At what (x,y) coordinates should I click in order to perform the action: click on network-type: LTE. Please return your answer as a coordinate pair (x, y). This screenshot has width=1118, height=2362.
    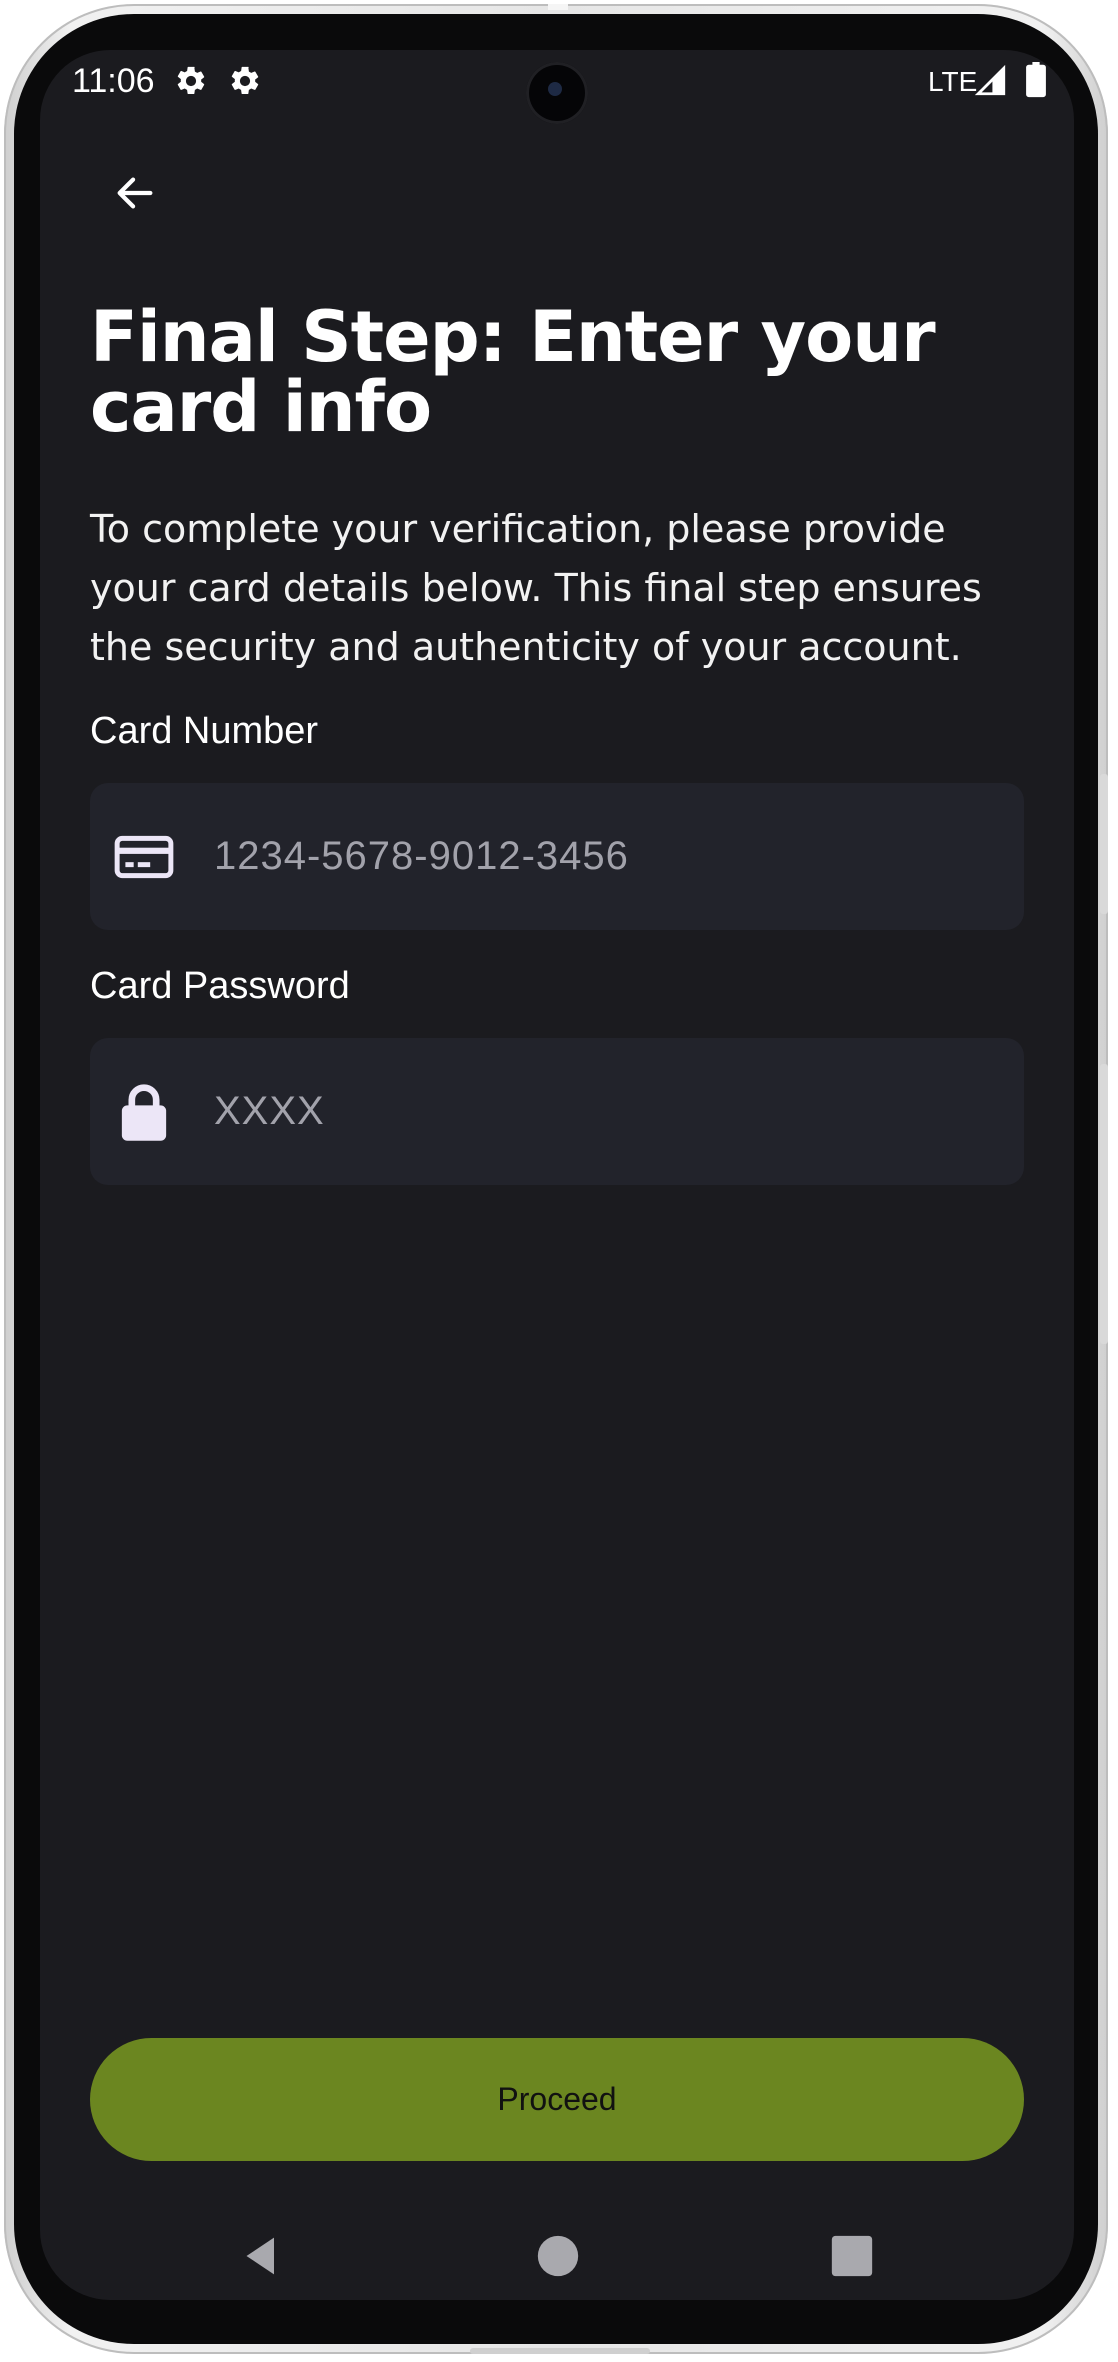
    Looking at the image, I should click on (953, 81).